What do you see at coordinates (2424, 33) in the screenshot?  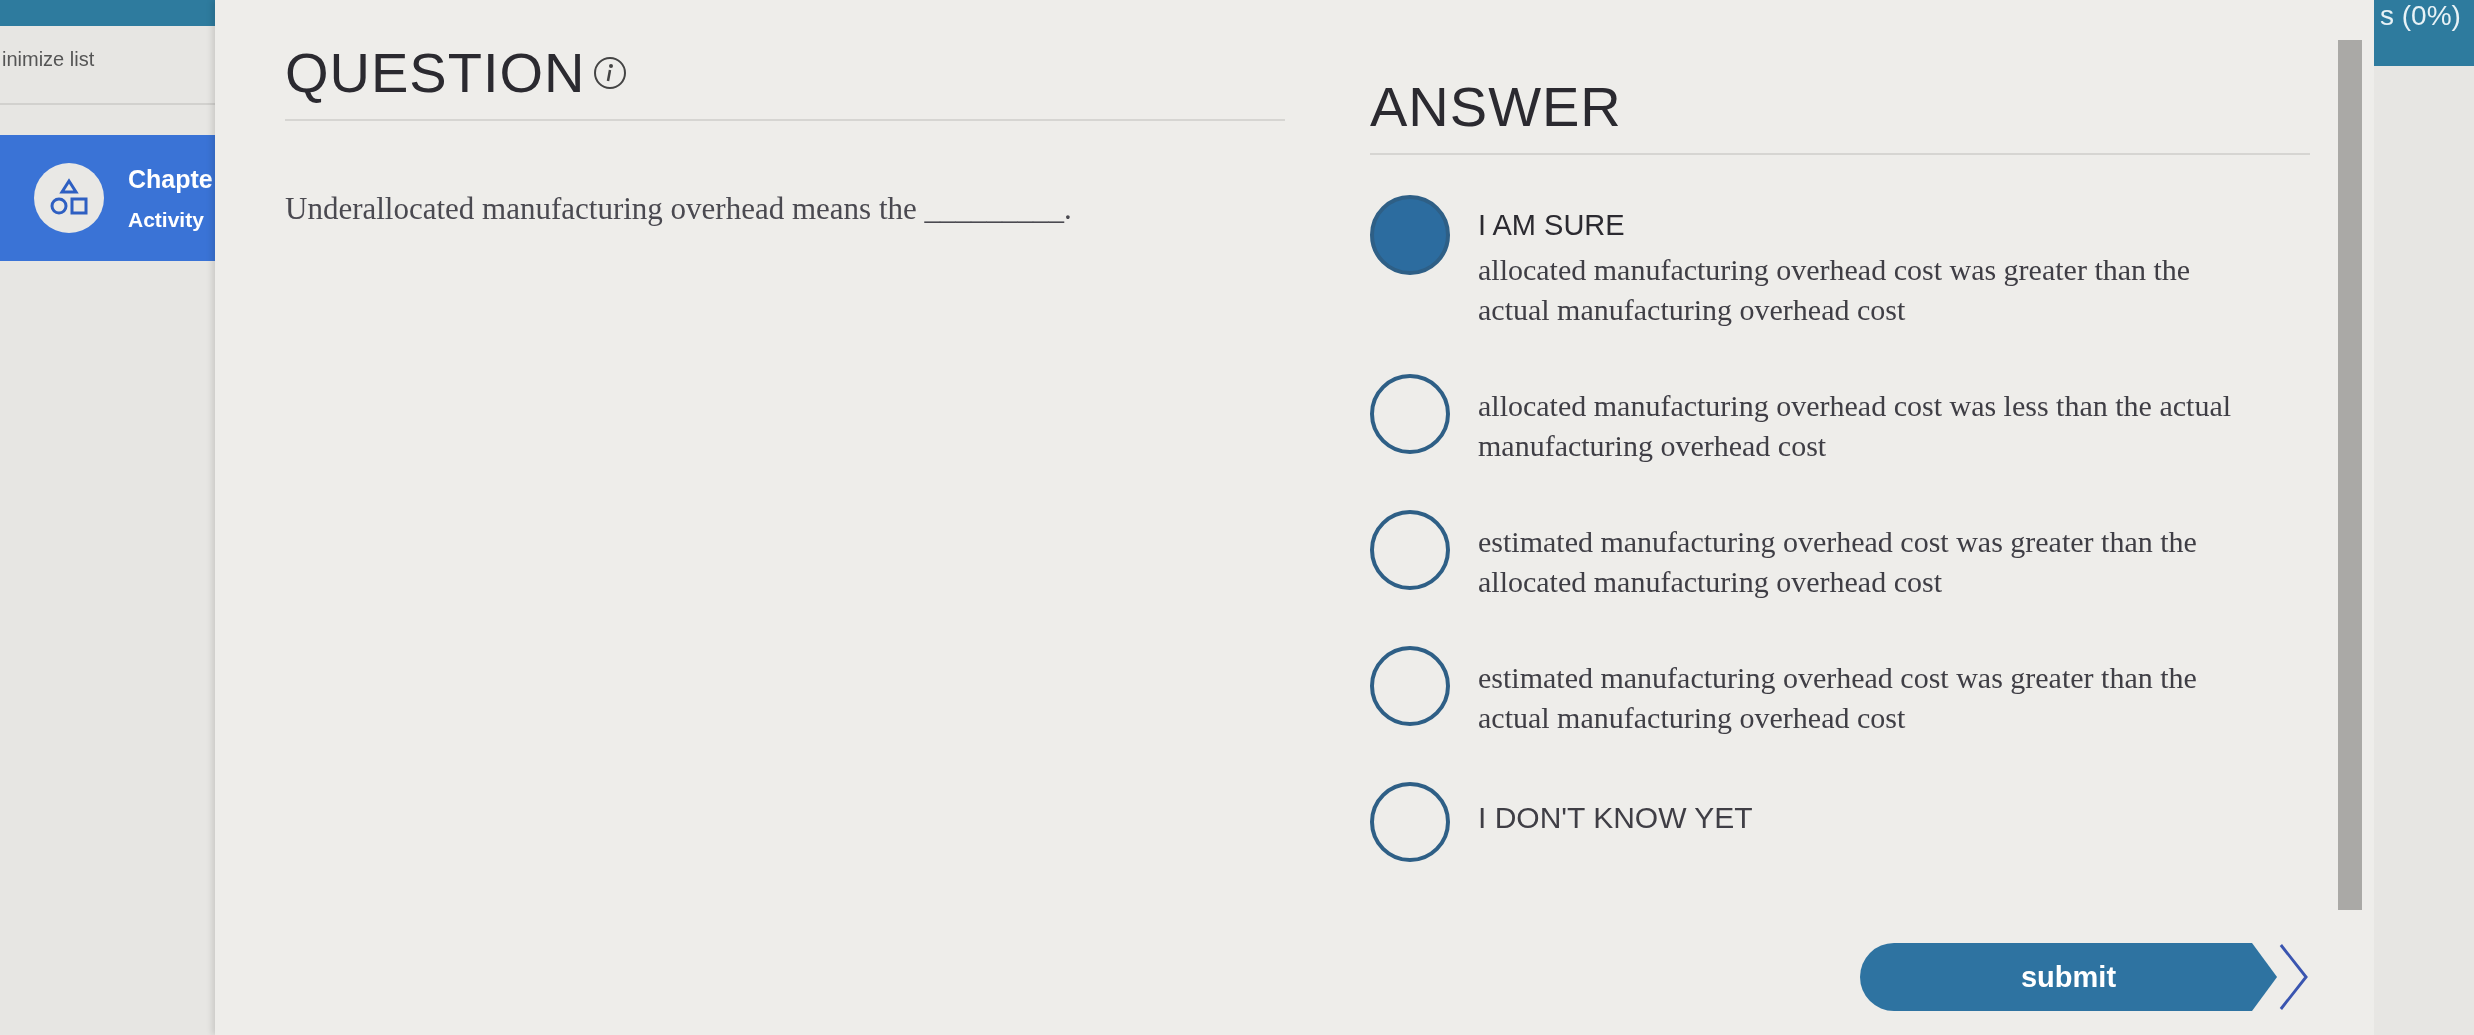 I see `progress-label: s (0%)` at bounding box center [2424, 33].